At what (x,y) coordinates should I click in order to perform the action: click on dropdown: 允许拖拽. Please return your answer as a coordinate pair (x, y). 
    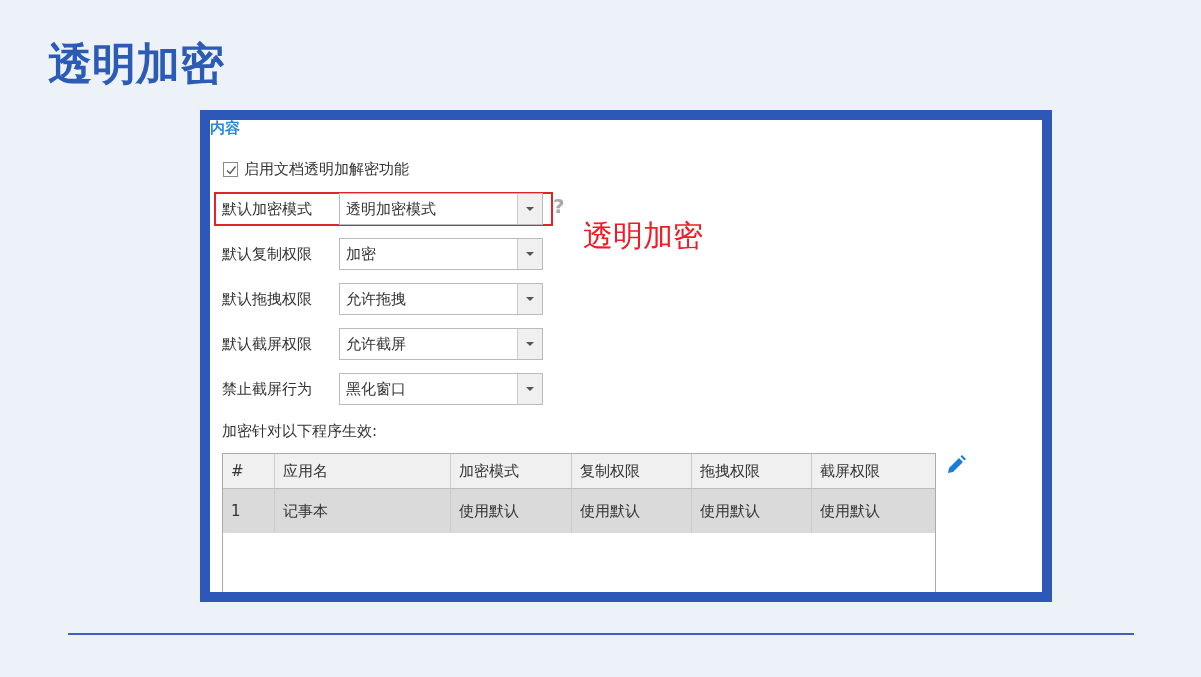
    Looking at the image, I should click on (441, 299).